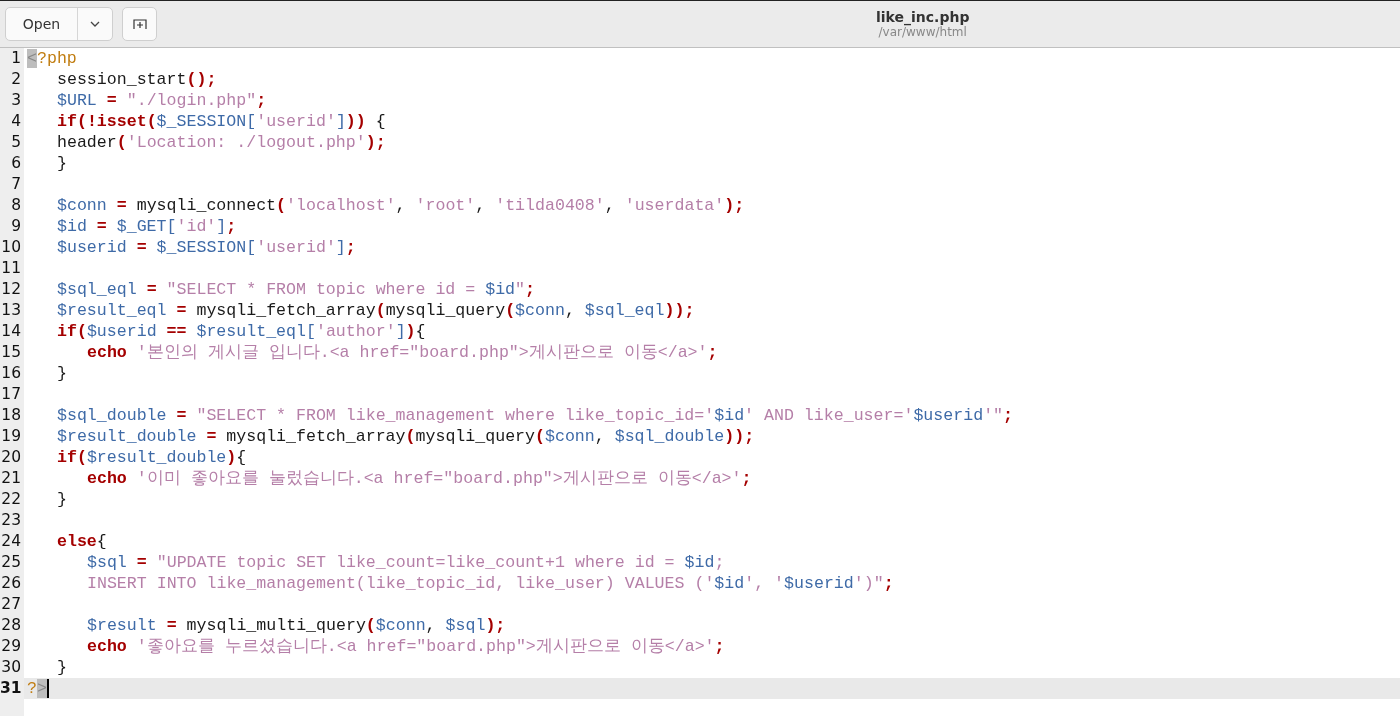  I want to click on code-line: else{, so click(81, 541).